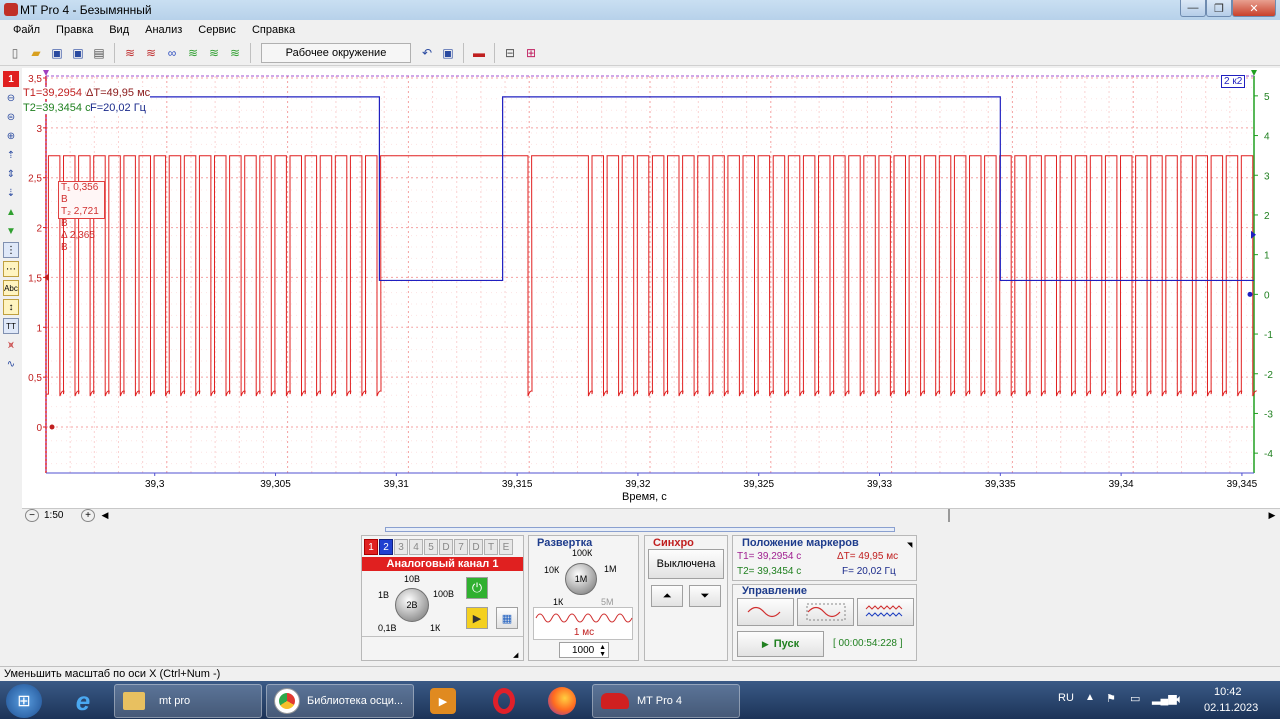 Image resolution: width=1280 pixels, height=719 pixels. What do you see at coordinates (705, 596) in the screenshot?
I see `sync-falling-edge-icon: ⏷` at bounding box center [705, 596].